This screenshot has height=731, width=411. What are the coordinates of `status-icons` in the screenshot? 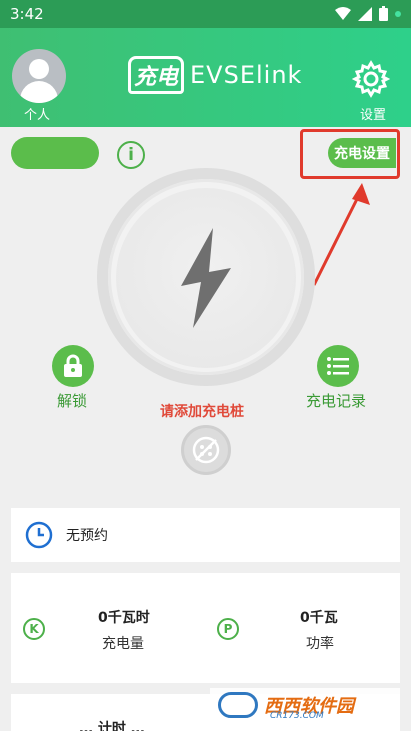 It's located at (368, 13).